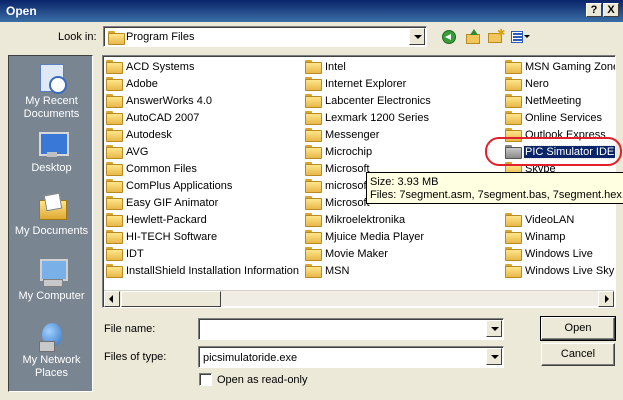 Image resolution: width=623 pixels, height=400 pixels. I want to click on file-list-item: Windows Live SkyD, so click(560, 271).